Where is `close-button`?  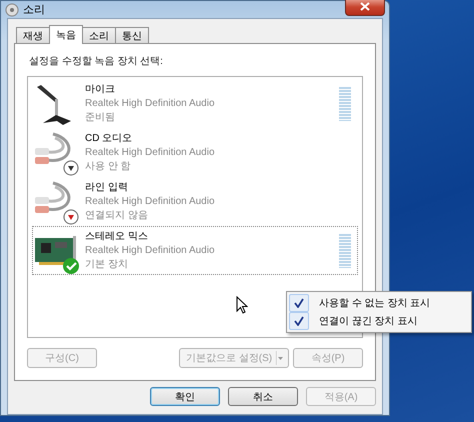
close-button is located at coordinates (365, 8).